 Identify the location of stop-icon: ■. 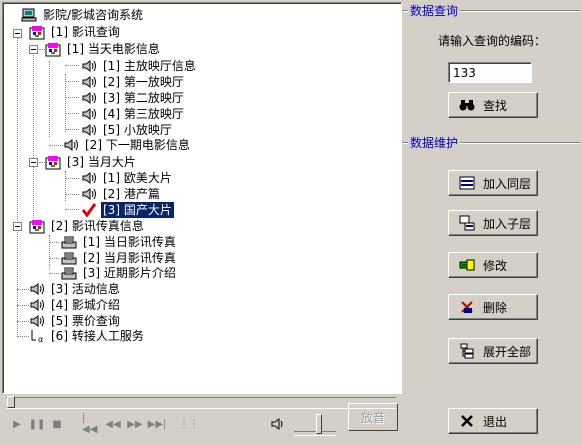
(57, 424).